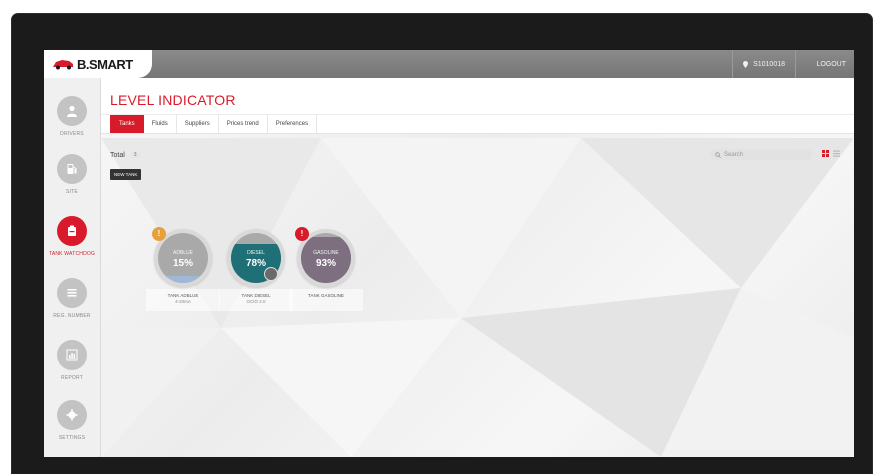 This screenshot has height=474, width=880. I want to click on sidebar-item-drivers: DRIVERS, so click(72, 116).